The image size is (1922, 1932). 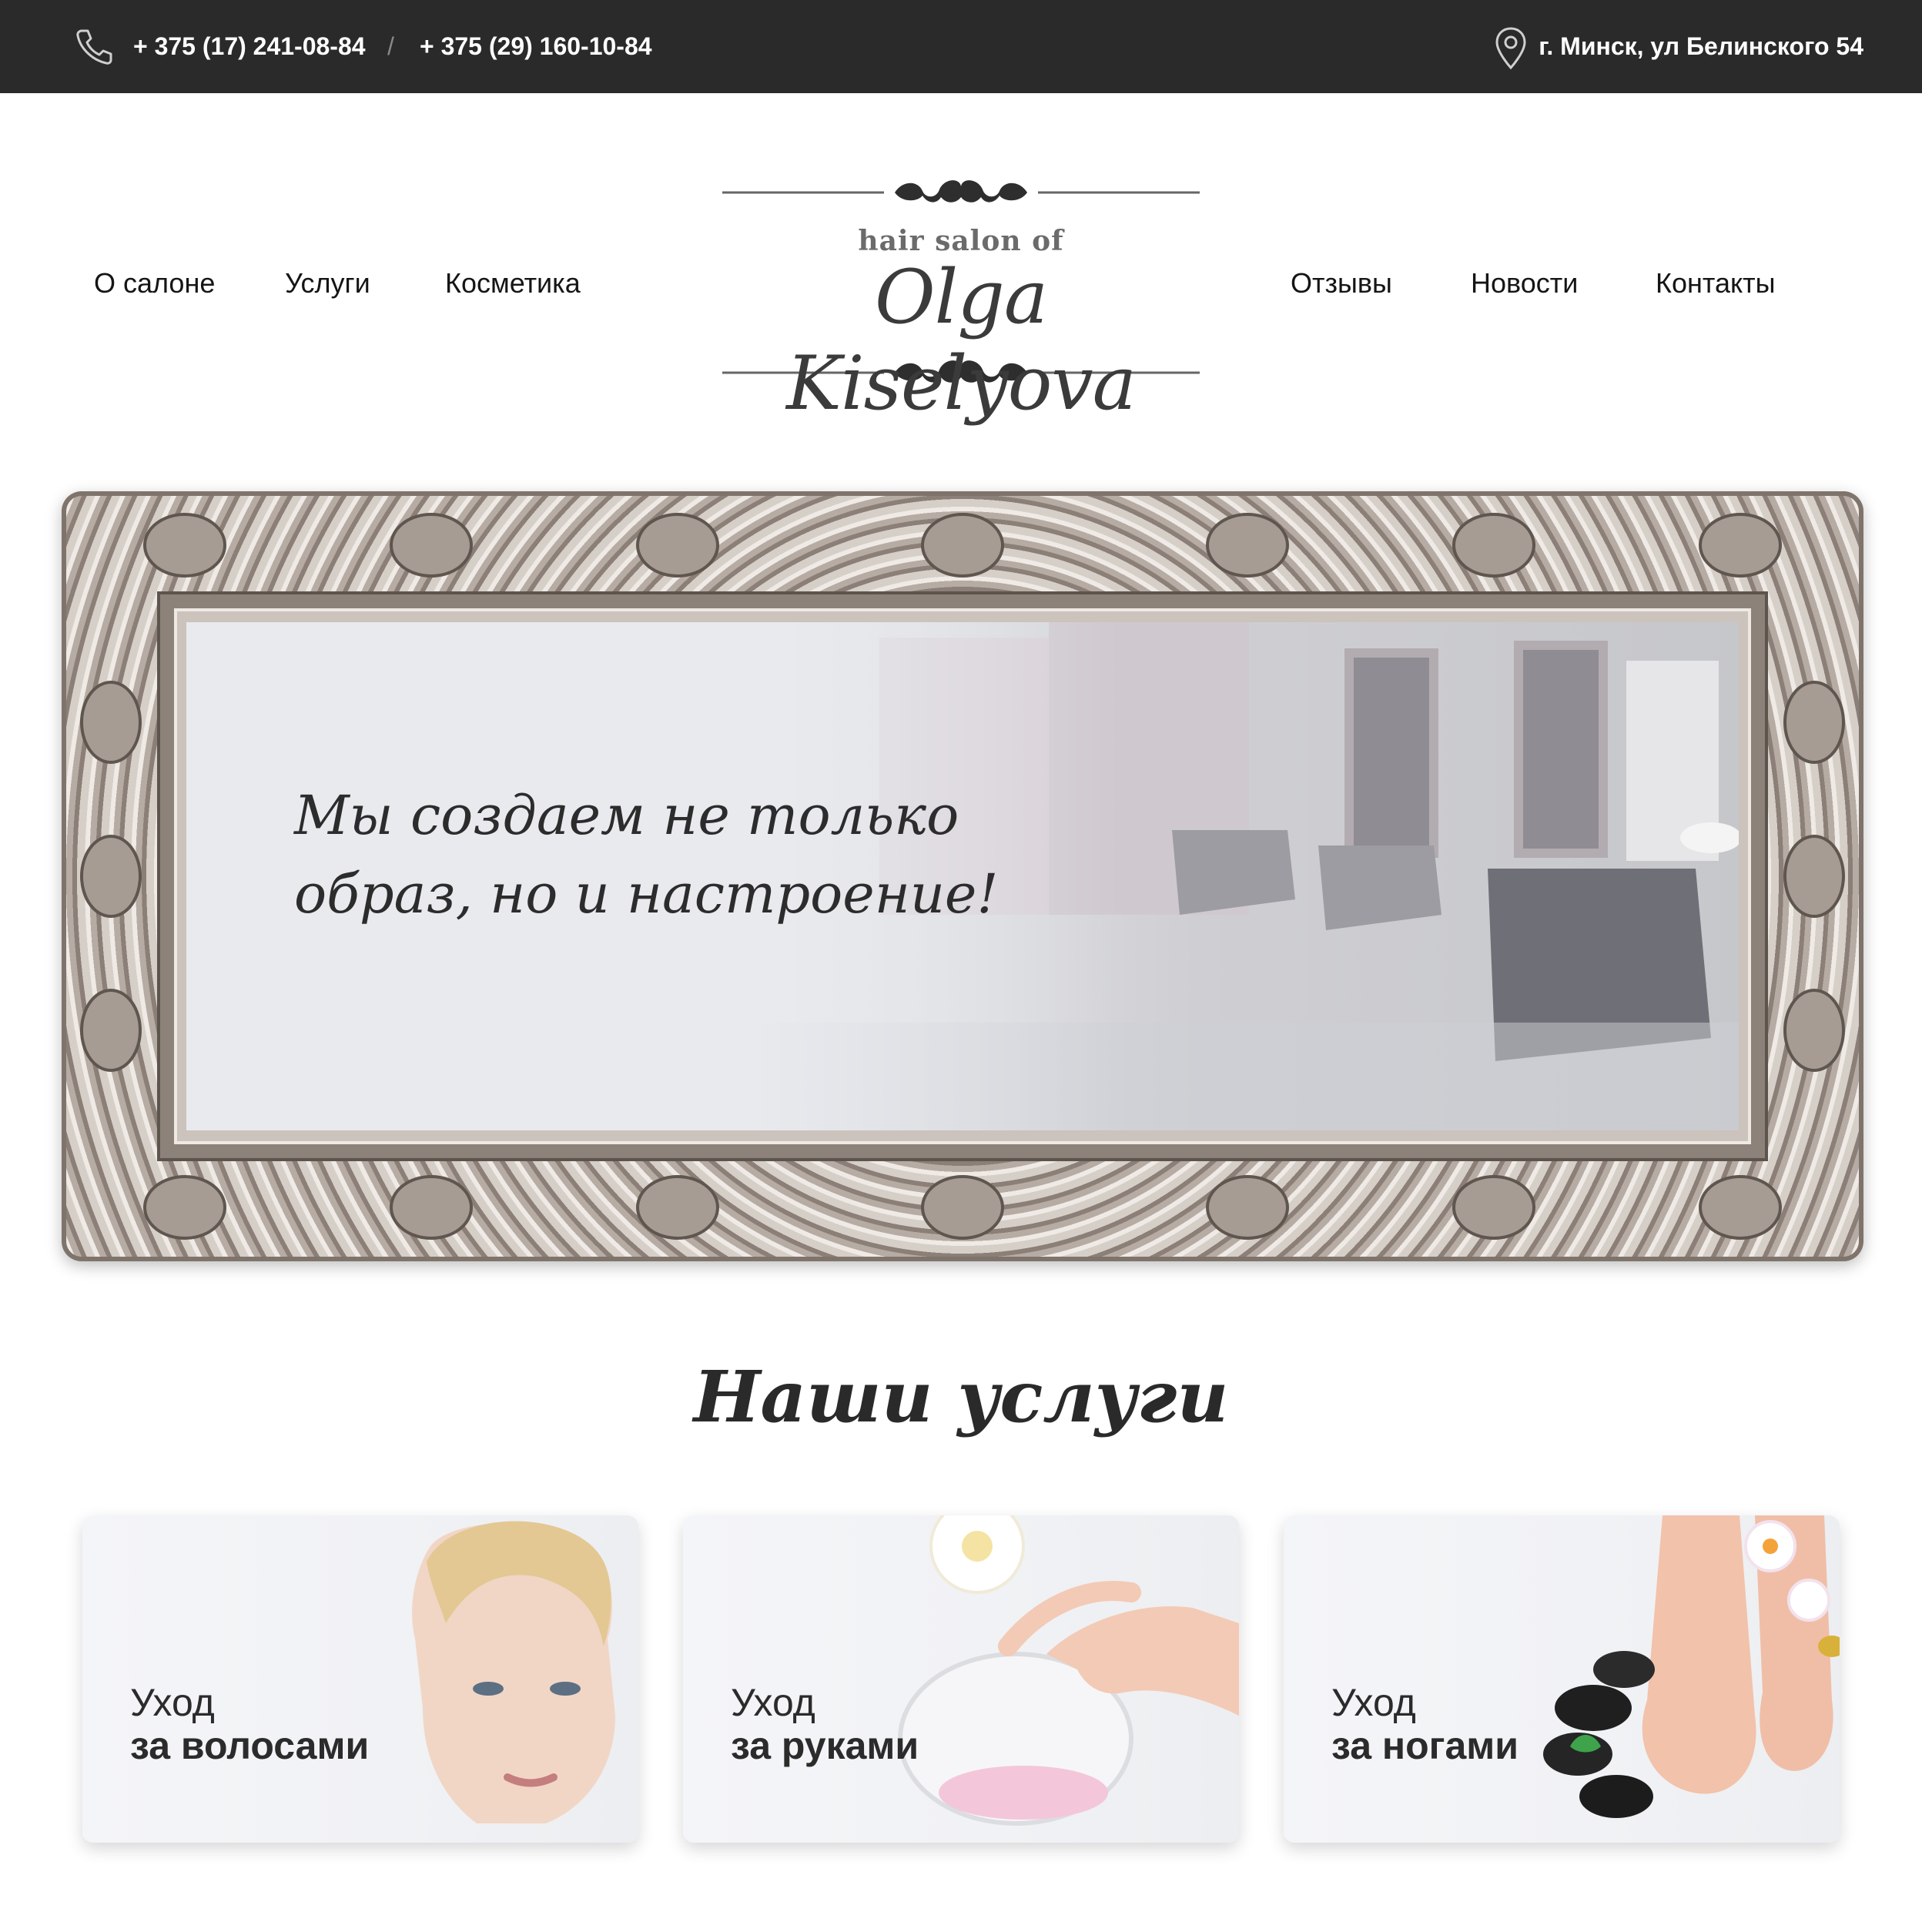 I want to click on logo-name: Olga Kiselyova, so click(x=962, y=340).